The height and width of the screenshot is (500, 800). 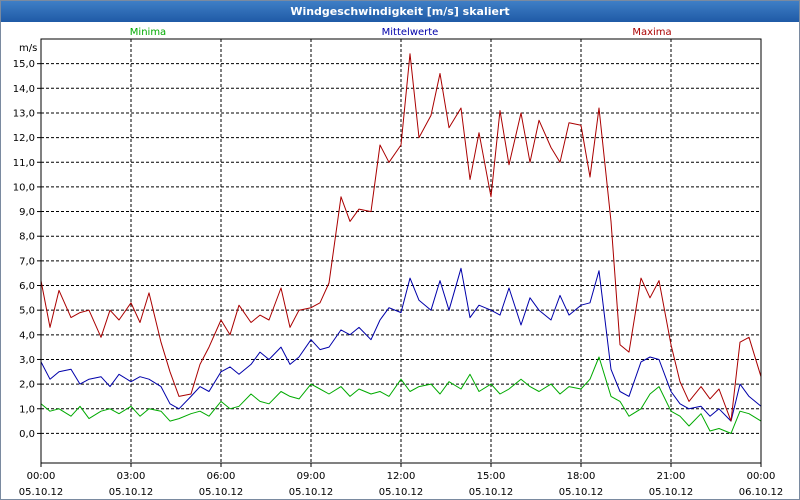 What do you see at coordinates (24, 138) in the screenshot?
I see `y-tick-label: 12,0` at bounding box center [24, 138].